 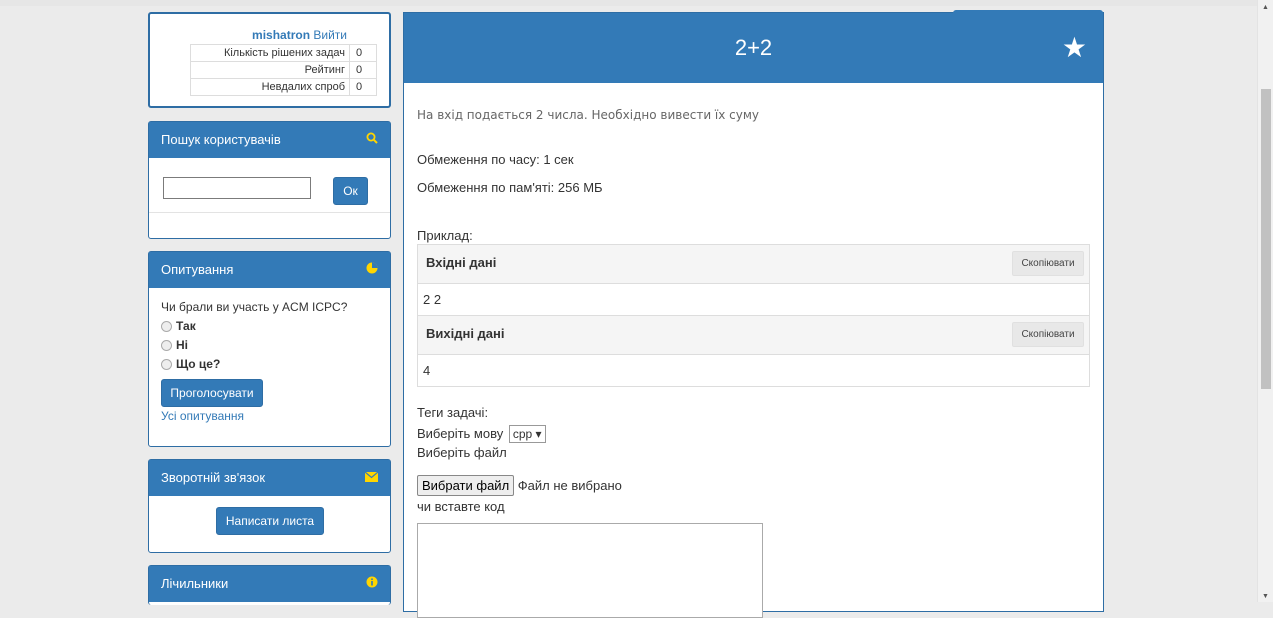 I want to click on poll-question: Чи брали ви участь у ACM ICPC?, so click(x=254, y=307).